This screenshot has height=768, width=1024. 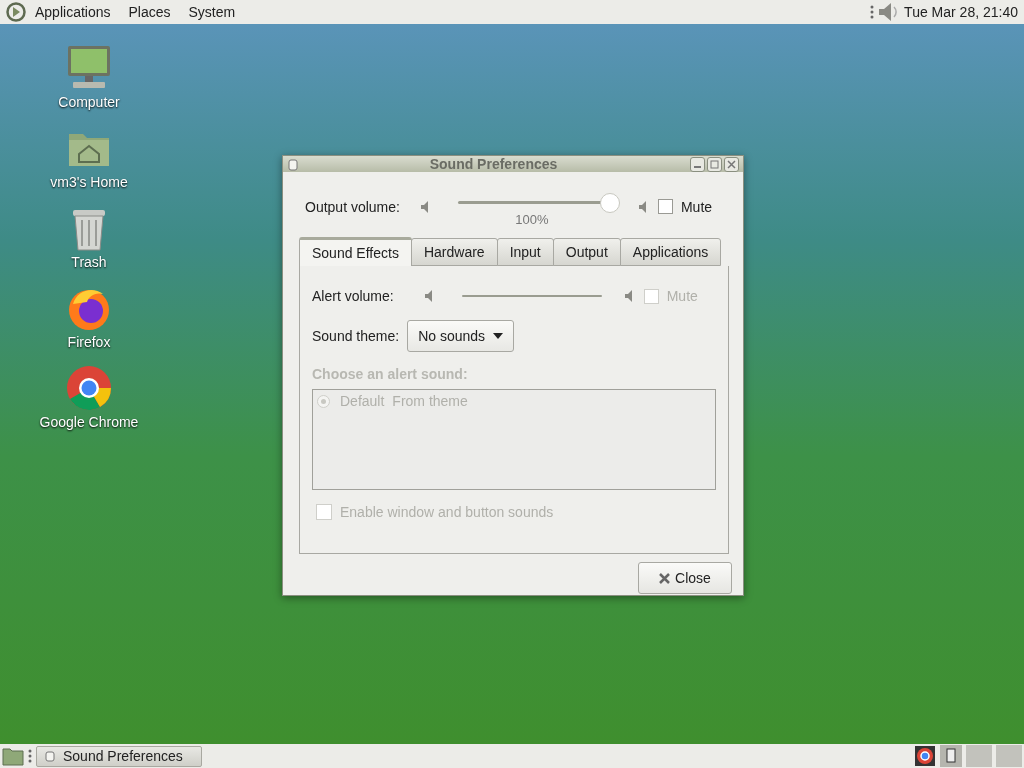 What do you see at coordinates (390, 374) in the screenshot?
I see `alert-sound-heading: Choose an alert sound:` at bounding box center [390, 374].